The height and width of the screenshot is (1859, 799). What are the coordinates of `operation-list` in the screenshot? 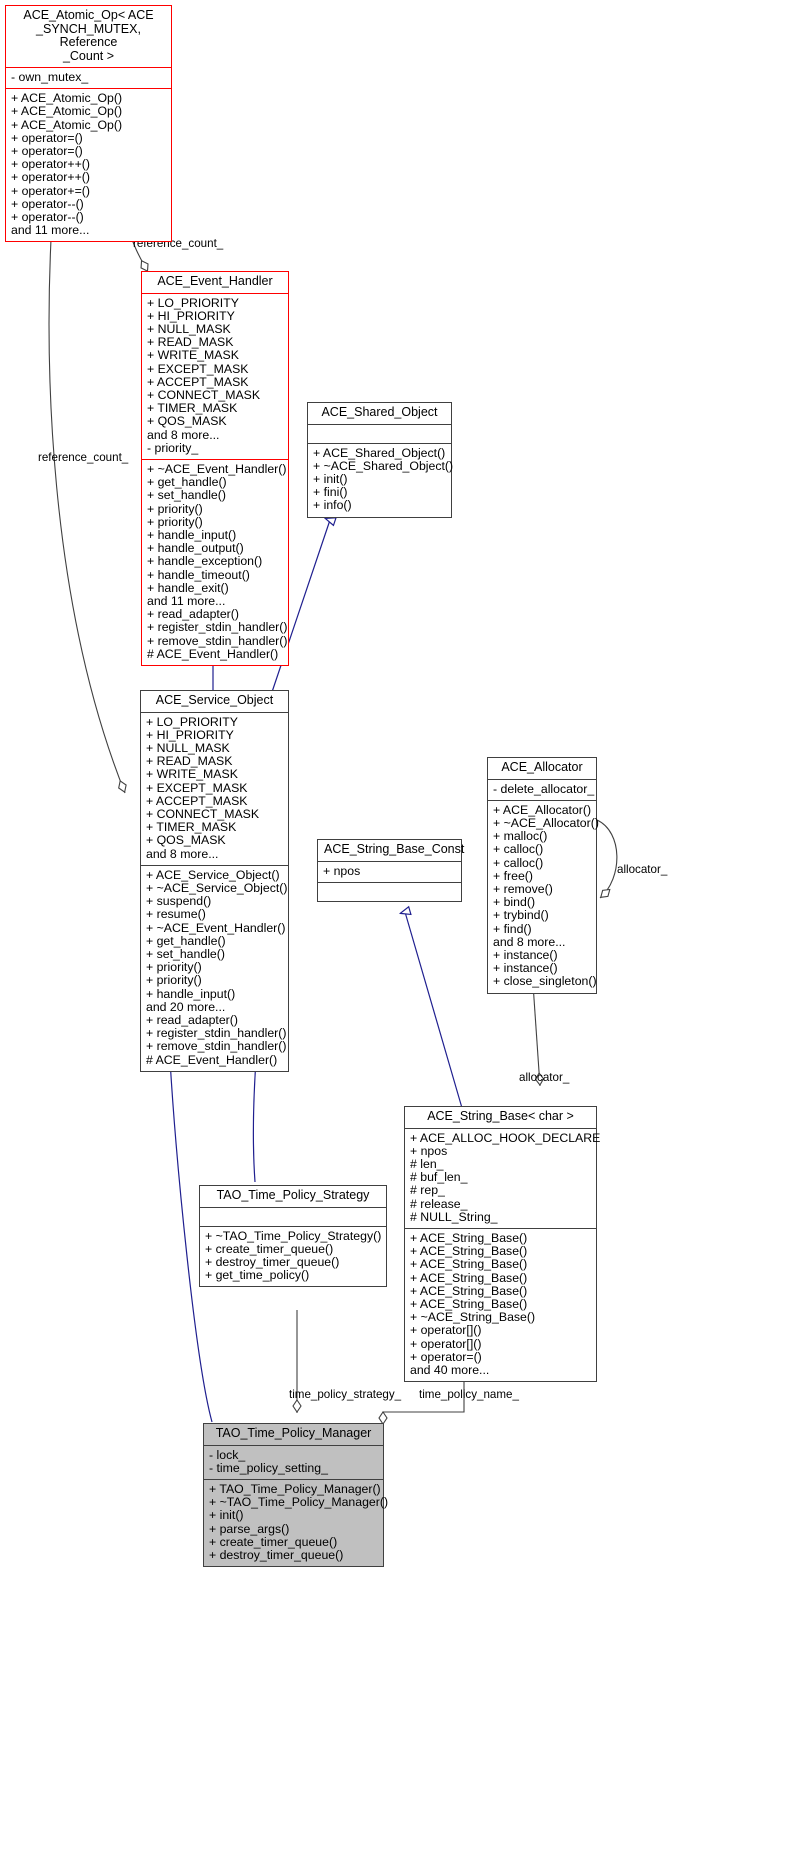 It's located at (389, 892).